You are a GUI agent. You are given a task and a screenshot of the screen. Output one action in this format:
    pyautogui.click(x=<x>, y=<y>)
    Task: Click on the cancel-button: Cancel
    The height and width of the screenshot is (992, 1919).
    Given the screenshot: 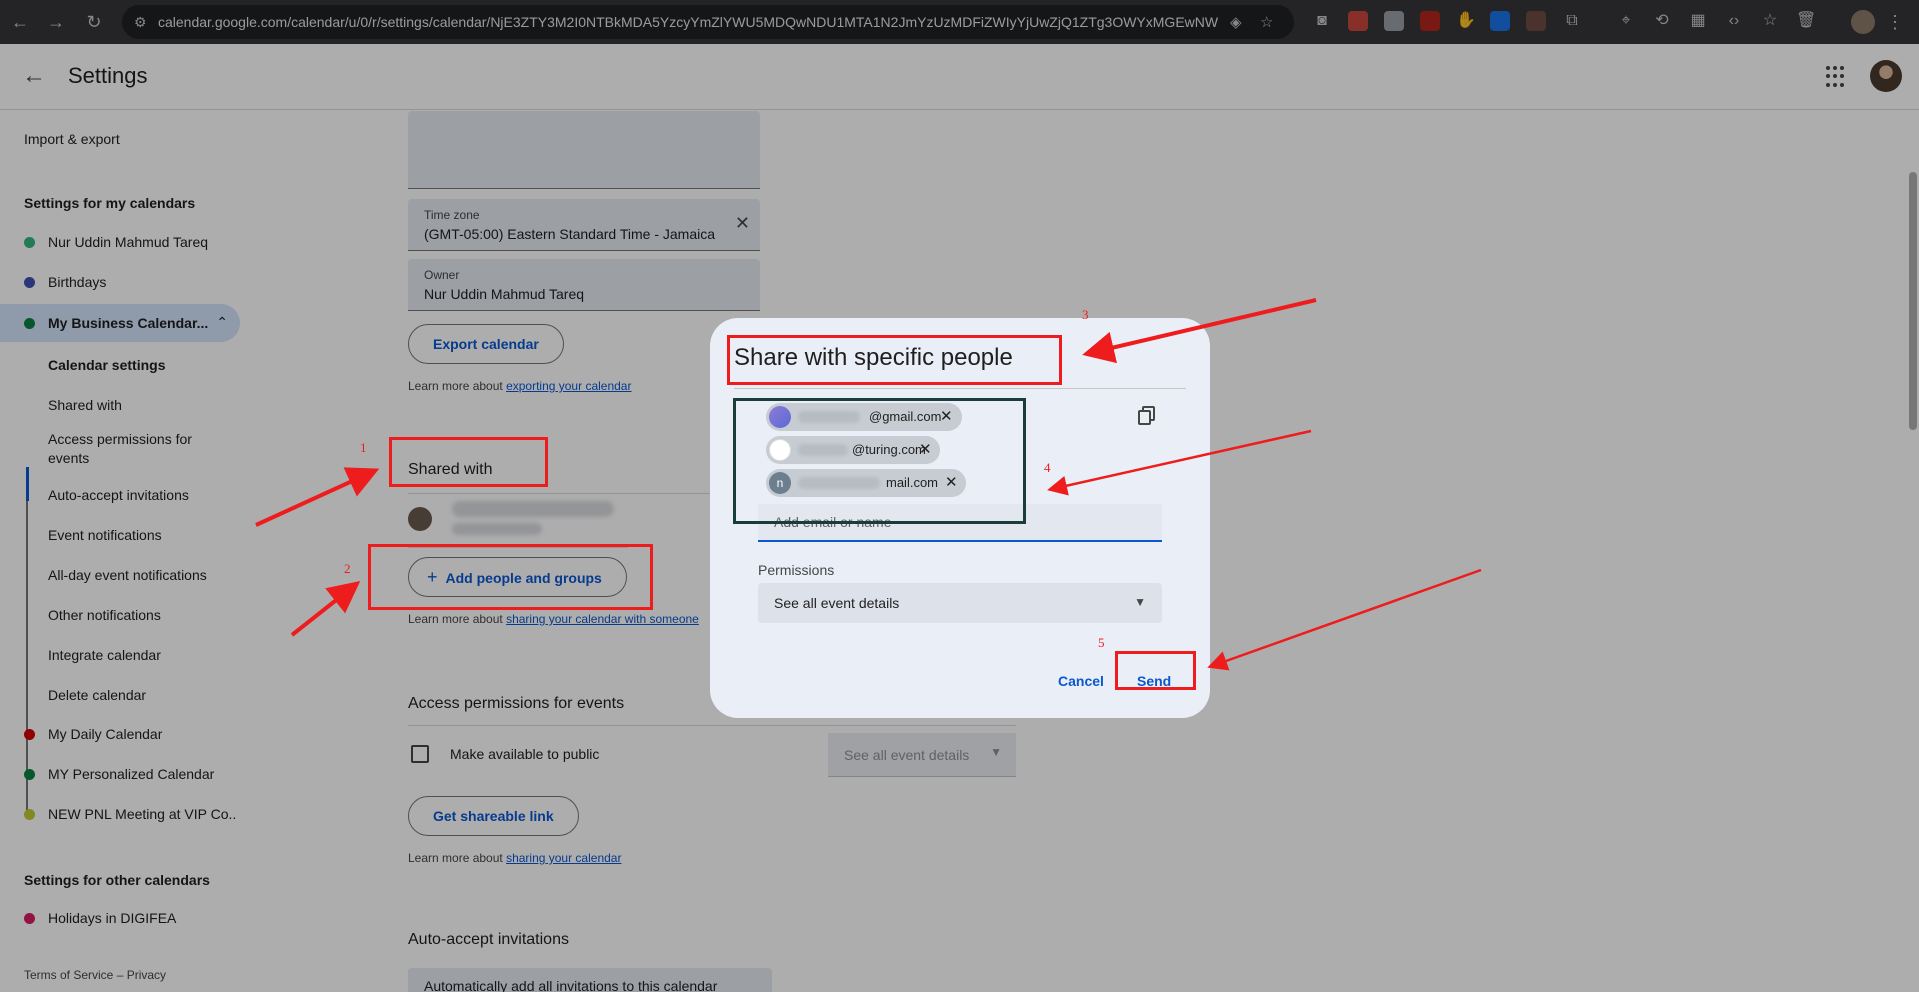 What is the action you would take?
    pyautogui.click(x=1081, y=681)
    